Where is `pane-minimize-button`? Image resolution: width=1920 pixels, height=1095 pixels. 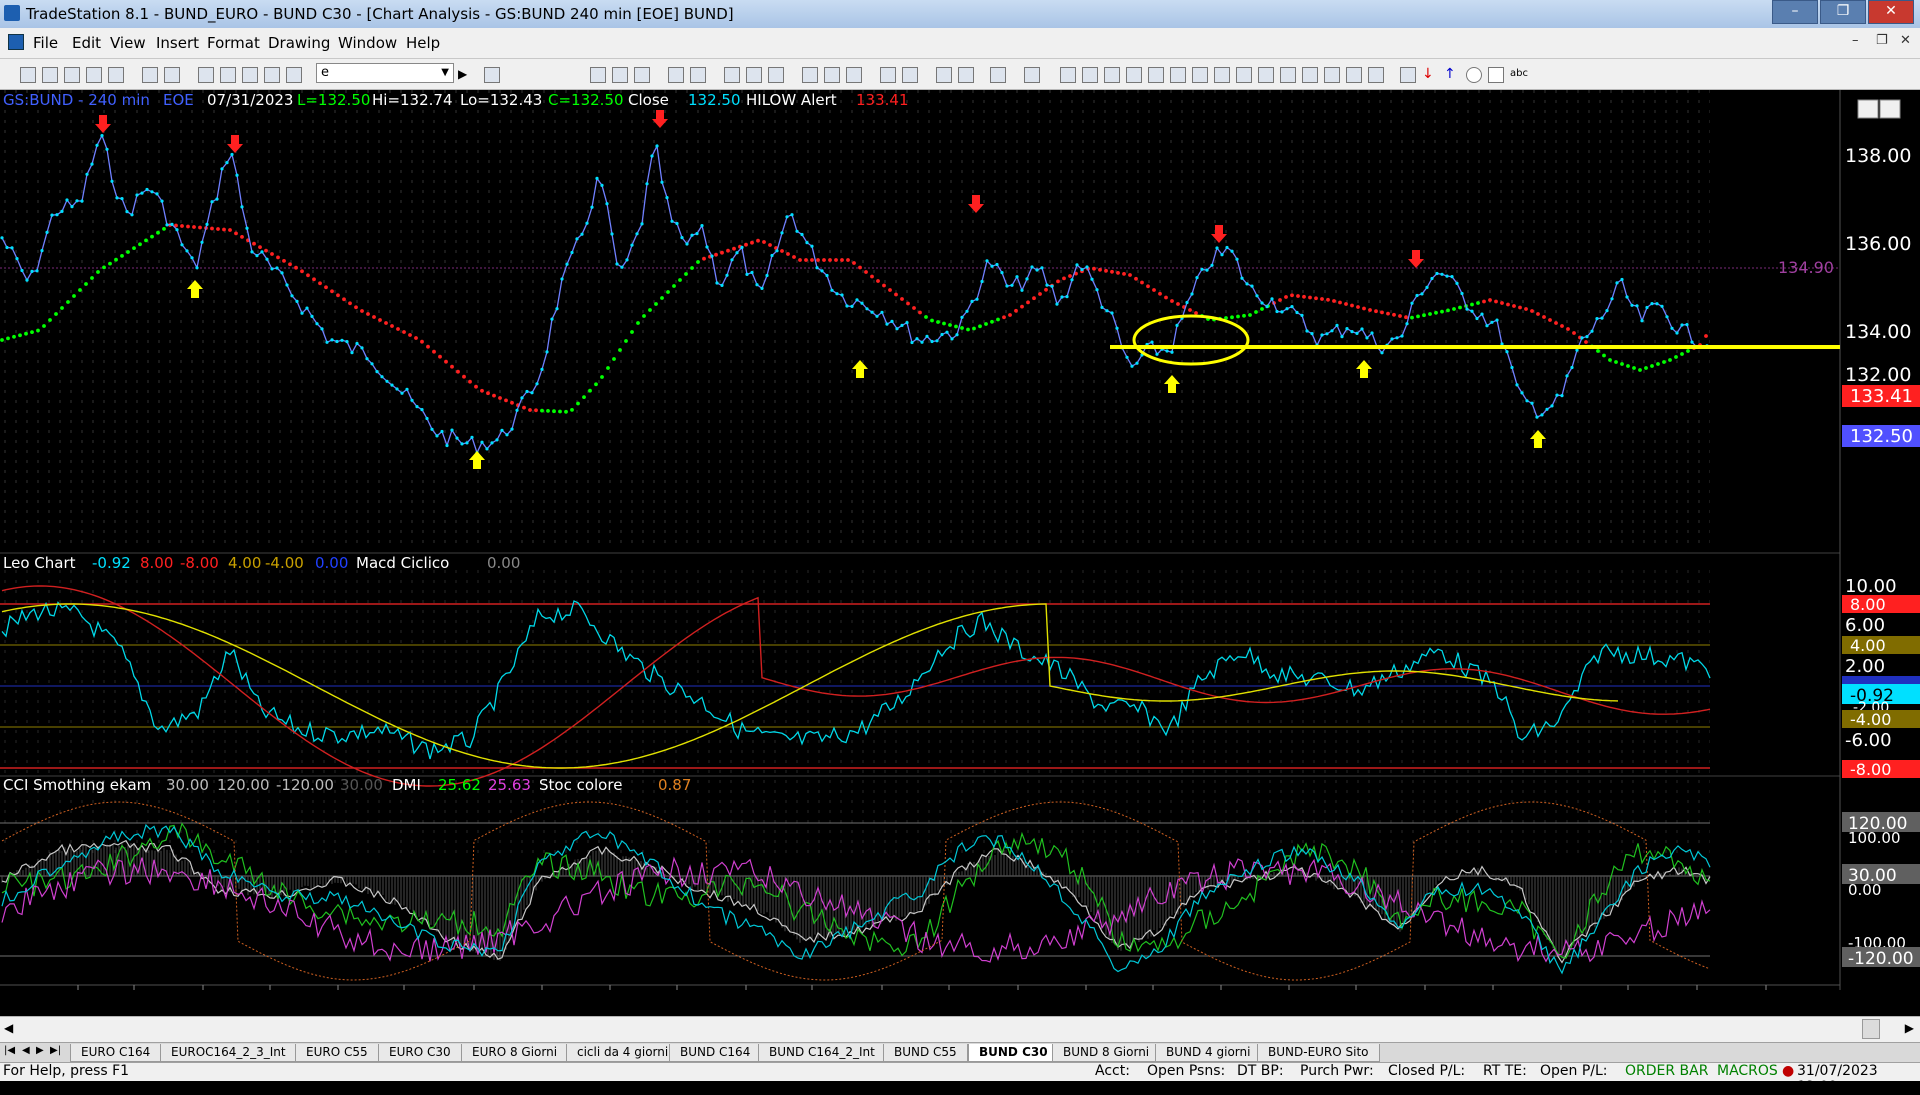
pane-minimize-button is located at coordinates (1868, 109).